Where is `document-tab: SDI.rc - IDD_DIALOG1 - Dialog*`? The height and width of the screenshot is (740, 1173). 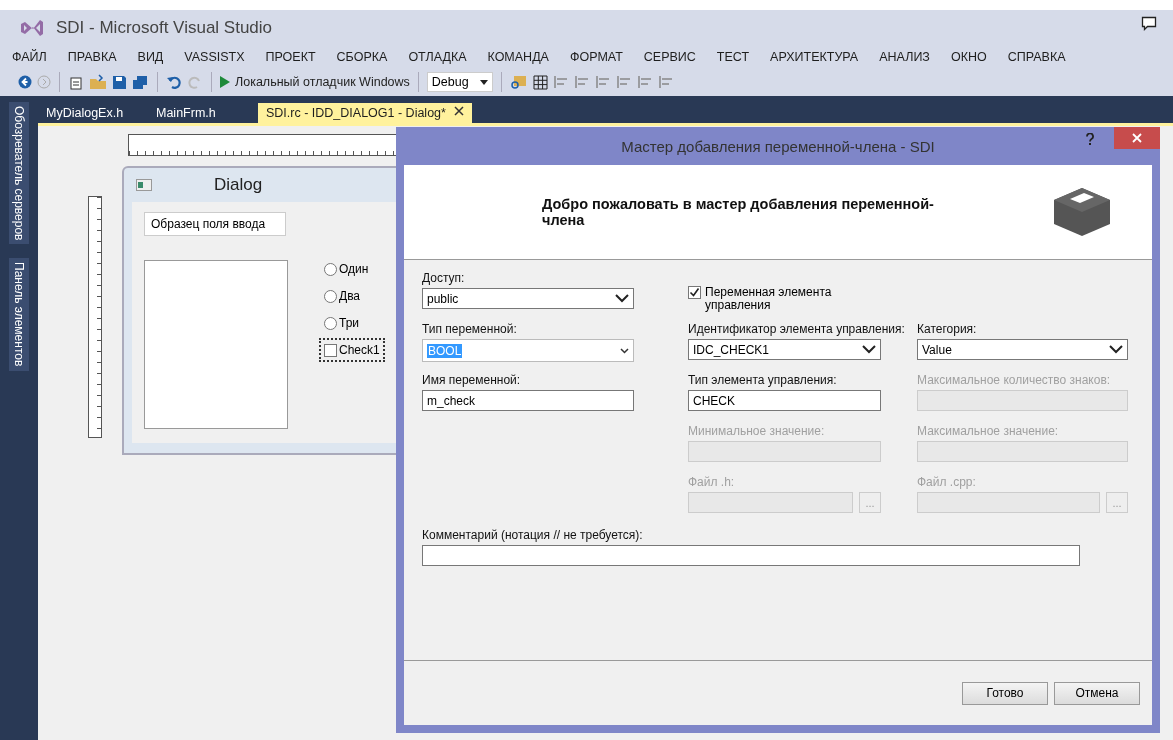
document-tab: SDI.rc - IDD_DIALOG1 - Dialog* is located at coordinates (365, 113).